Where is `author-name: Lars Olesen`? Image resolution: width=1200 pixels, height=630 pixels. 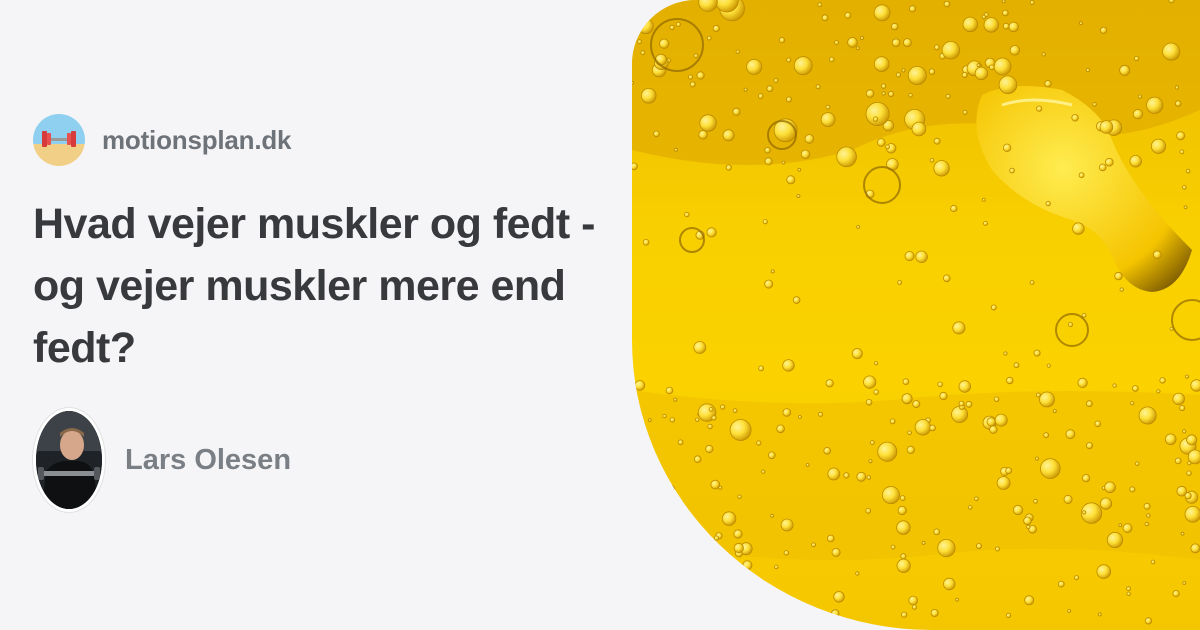
author-name: Lars Olesen is located at coordinates (208, 459).